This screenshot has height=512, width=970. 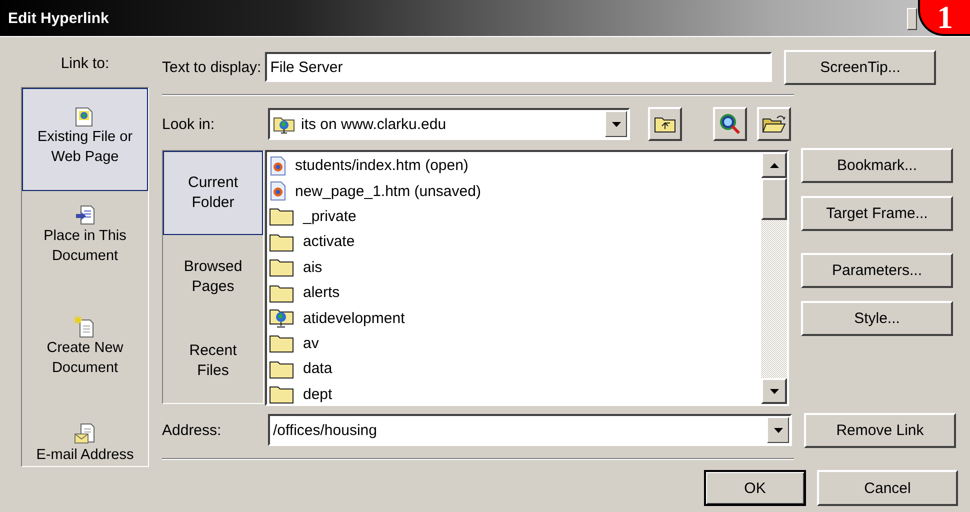 I want to click on text-to-display-field: File Server, so click(x=518, y=67).